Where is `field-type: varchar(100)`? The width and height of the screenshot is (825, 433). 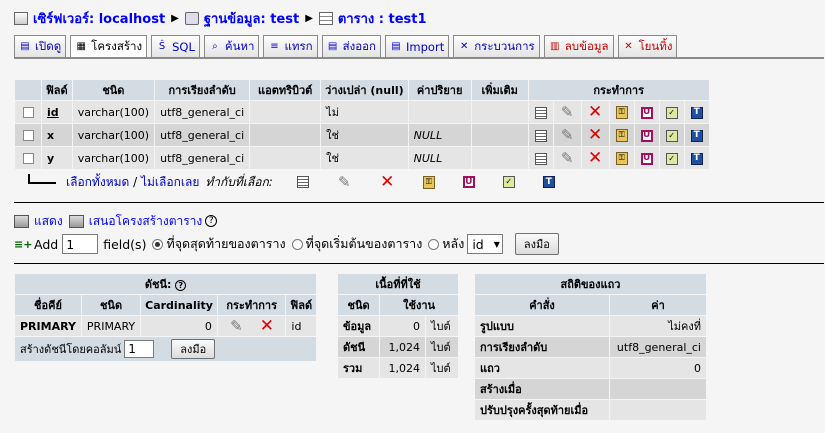
field-type: varchar(100) is located at coordinates (113, 158).